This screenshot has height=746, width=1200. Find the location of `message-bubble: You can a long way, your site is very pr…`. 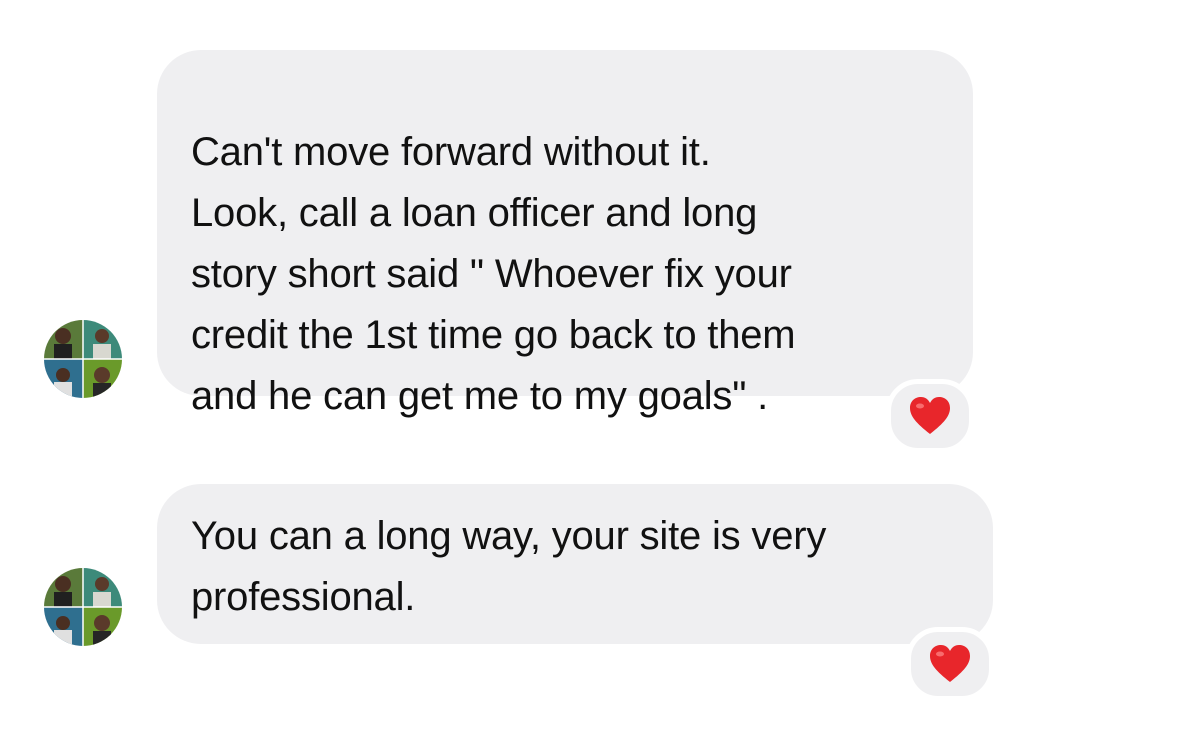

message-bubble: You can a long way, your site is very pr… is located at coordinates (575, 564).